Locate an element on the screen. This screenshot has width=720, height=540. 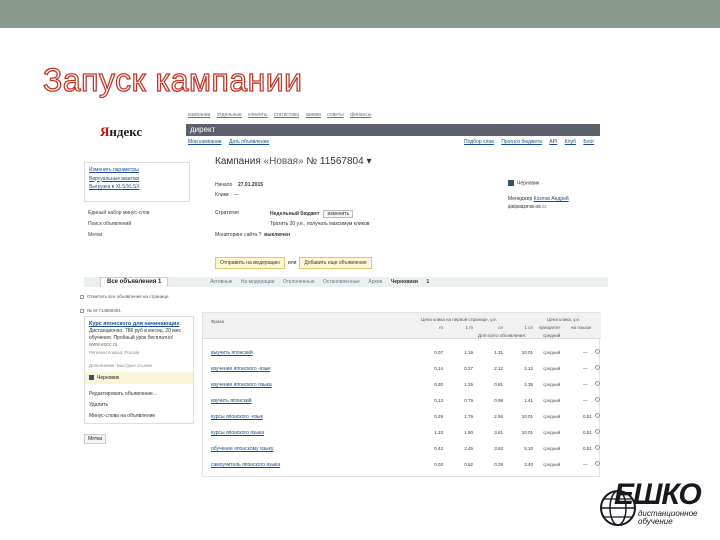
top-link: финансы is located at coordinates (360, 115).